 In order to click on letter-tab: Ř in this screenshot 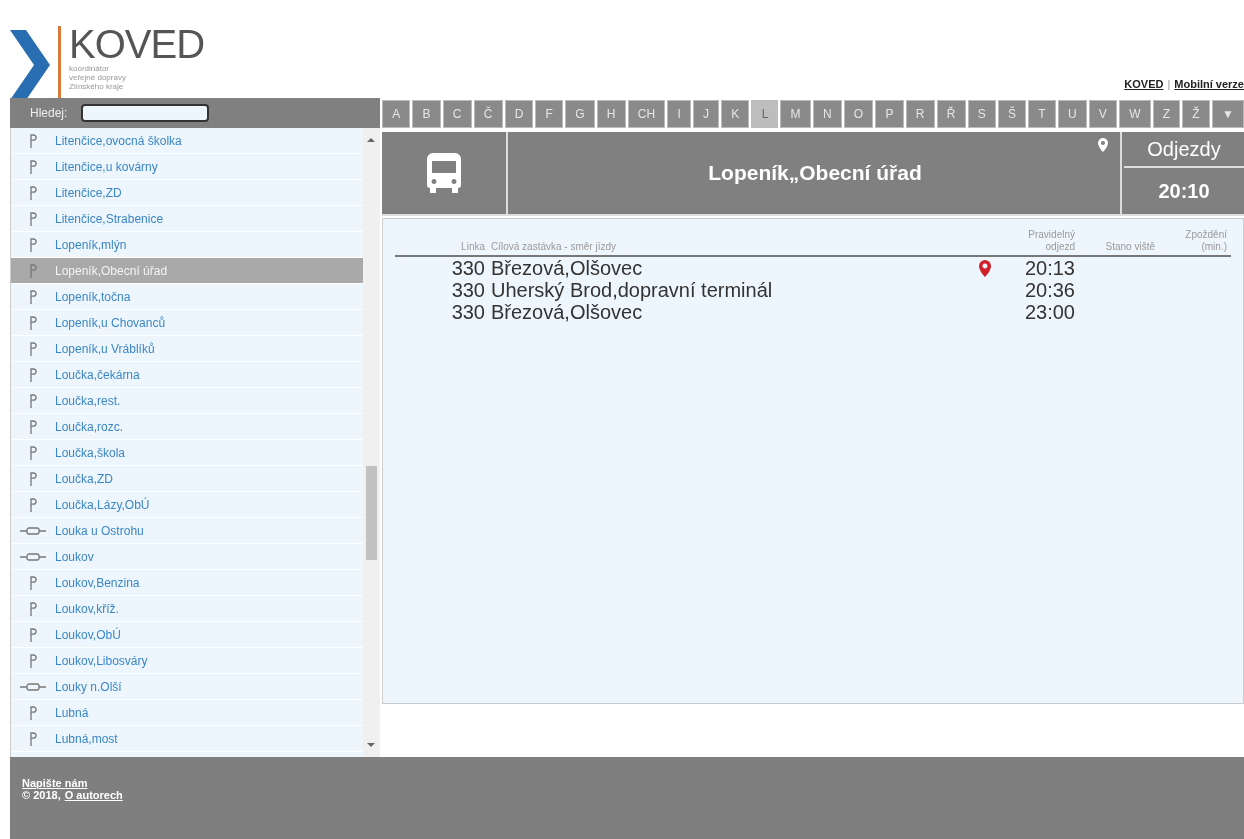, I will do `click(951, 114)`.